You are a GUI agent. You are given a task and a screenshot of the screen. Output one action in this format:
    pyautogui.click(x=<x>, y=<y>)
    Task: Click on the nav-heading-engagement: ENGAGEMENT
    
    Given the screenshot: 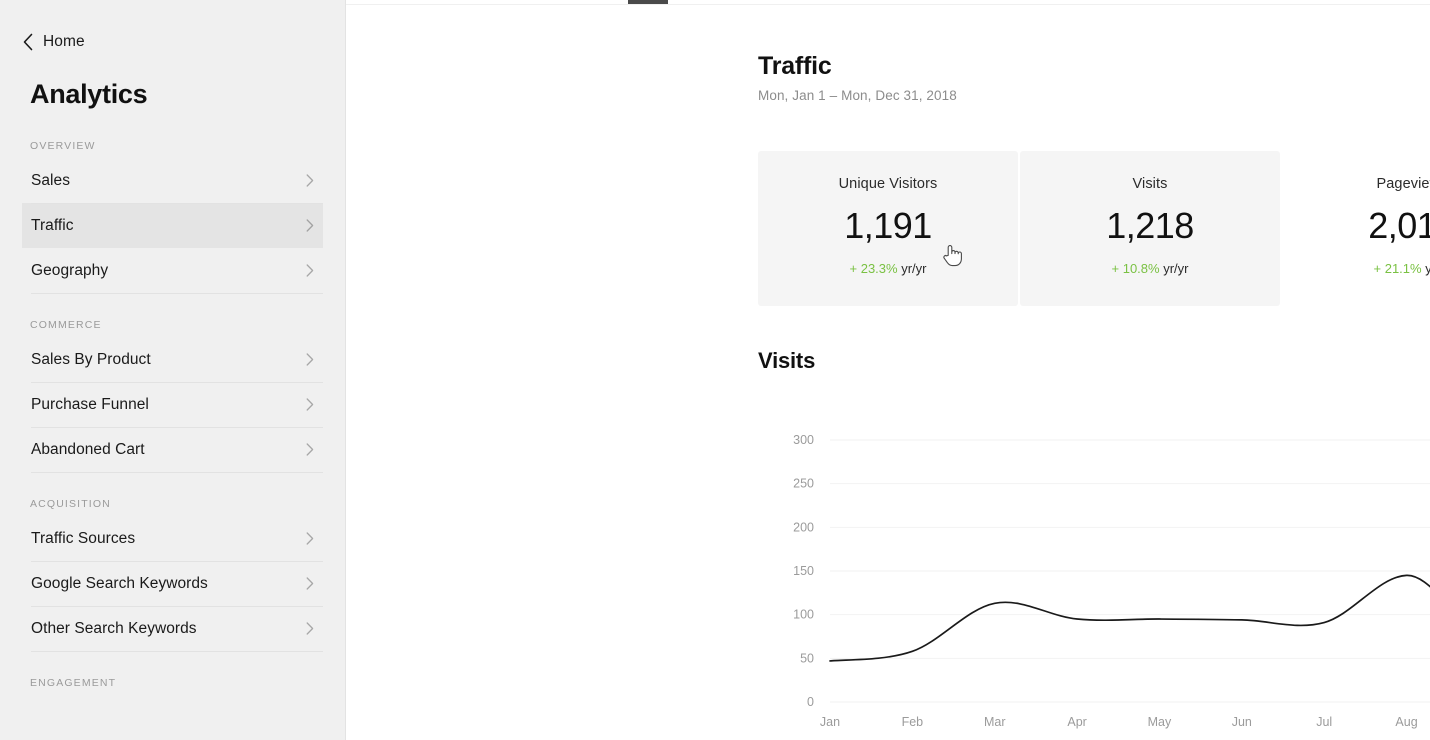 What is the action you would take?
    pyautogui.click(x=73, y=683)
    